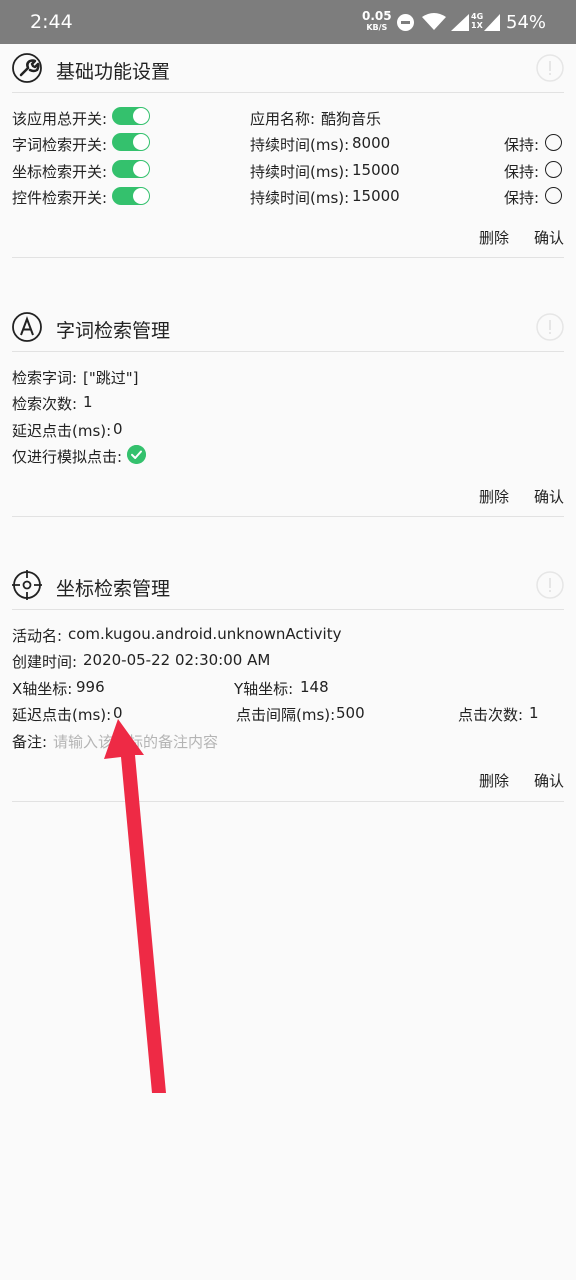  Describe the element at coordinates (135, 741) in the screenshot. I see `note-input: 请输入该坐标的备注内容` at that location.